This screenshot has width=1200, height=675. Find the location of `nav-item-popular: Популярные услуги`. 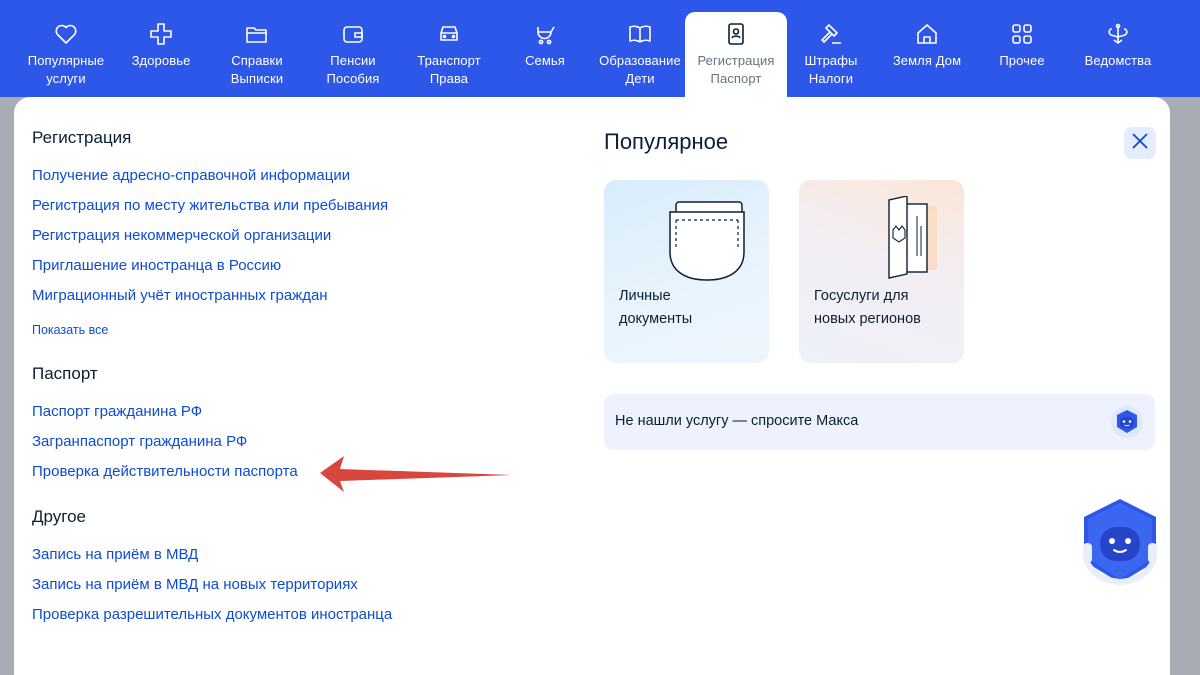

nav-item-popular: Популярные услуги is located at coordinates (66, 54).